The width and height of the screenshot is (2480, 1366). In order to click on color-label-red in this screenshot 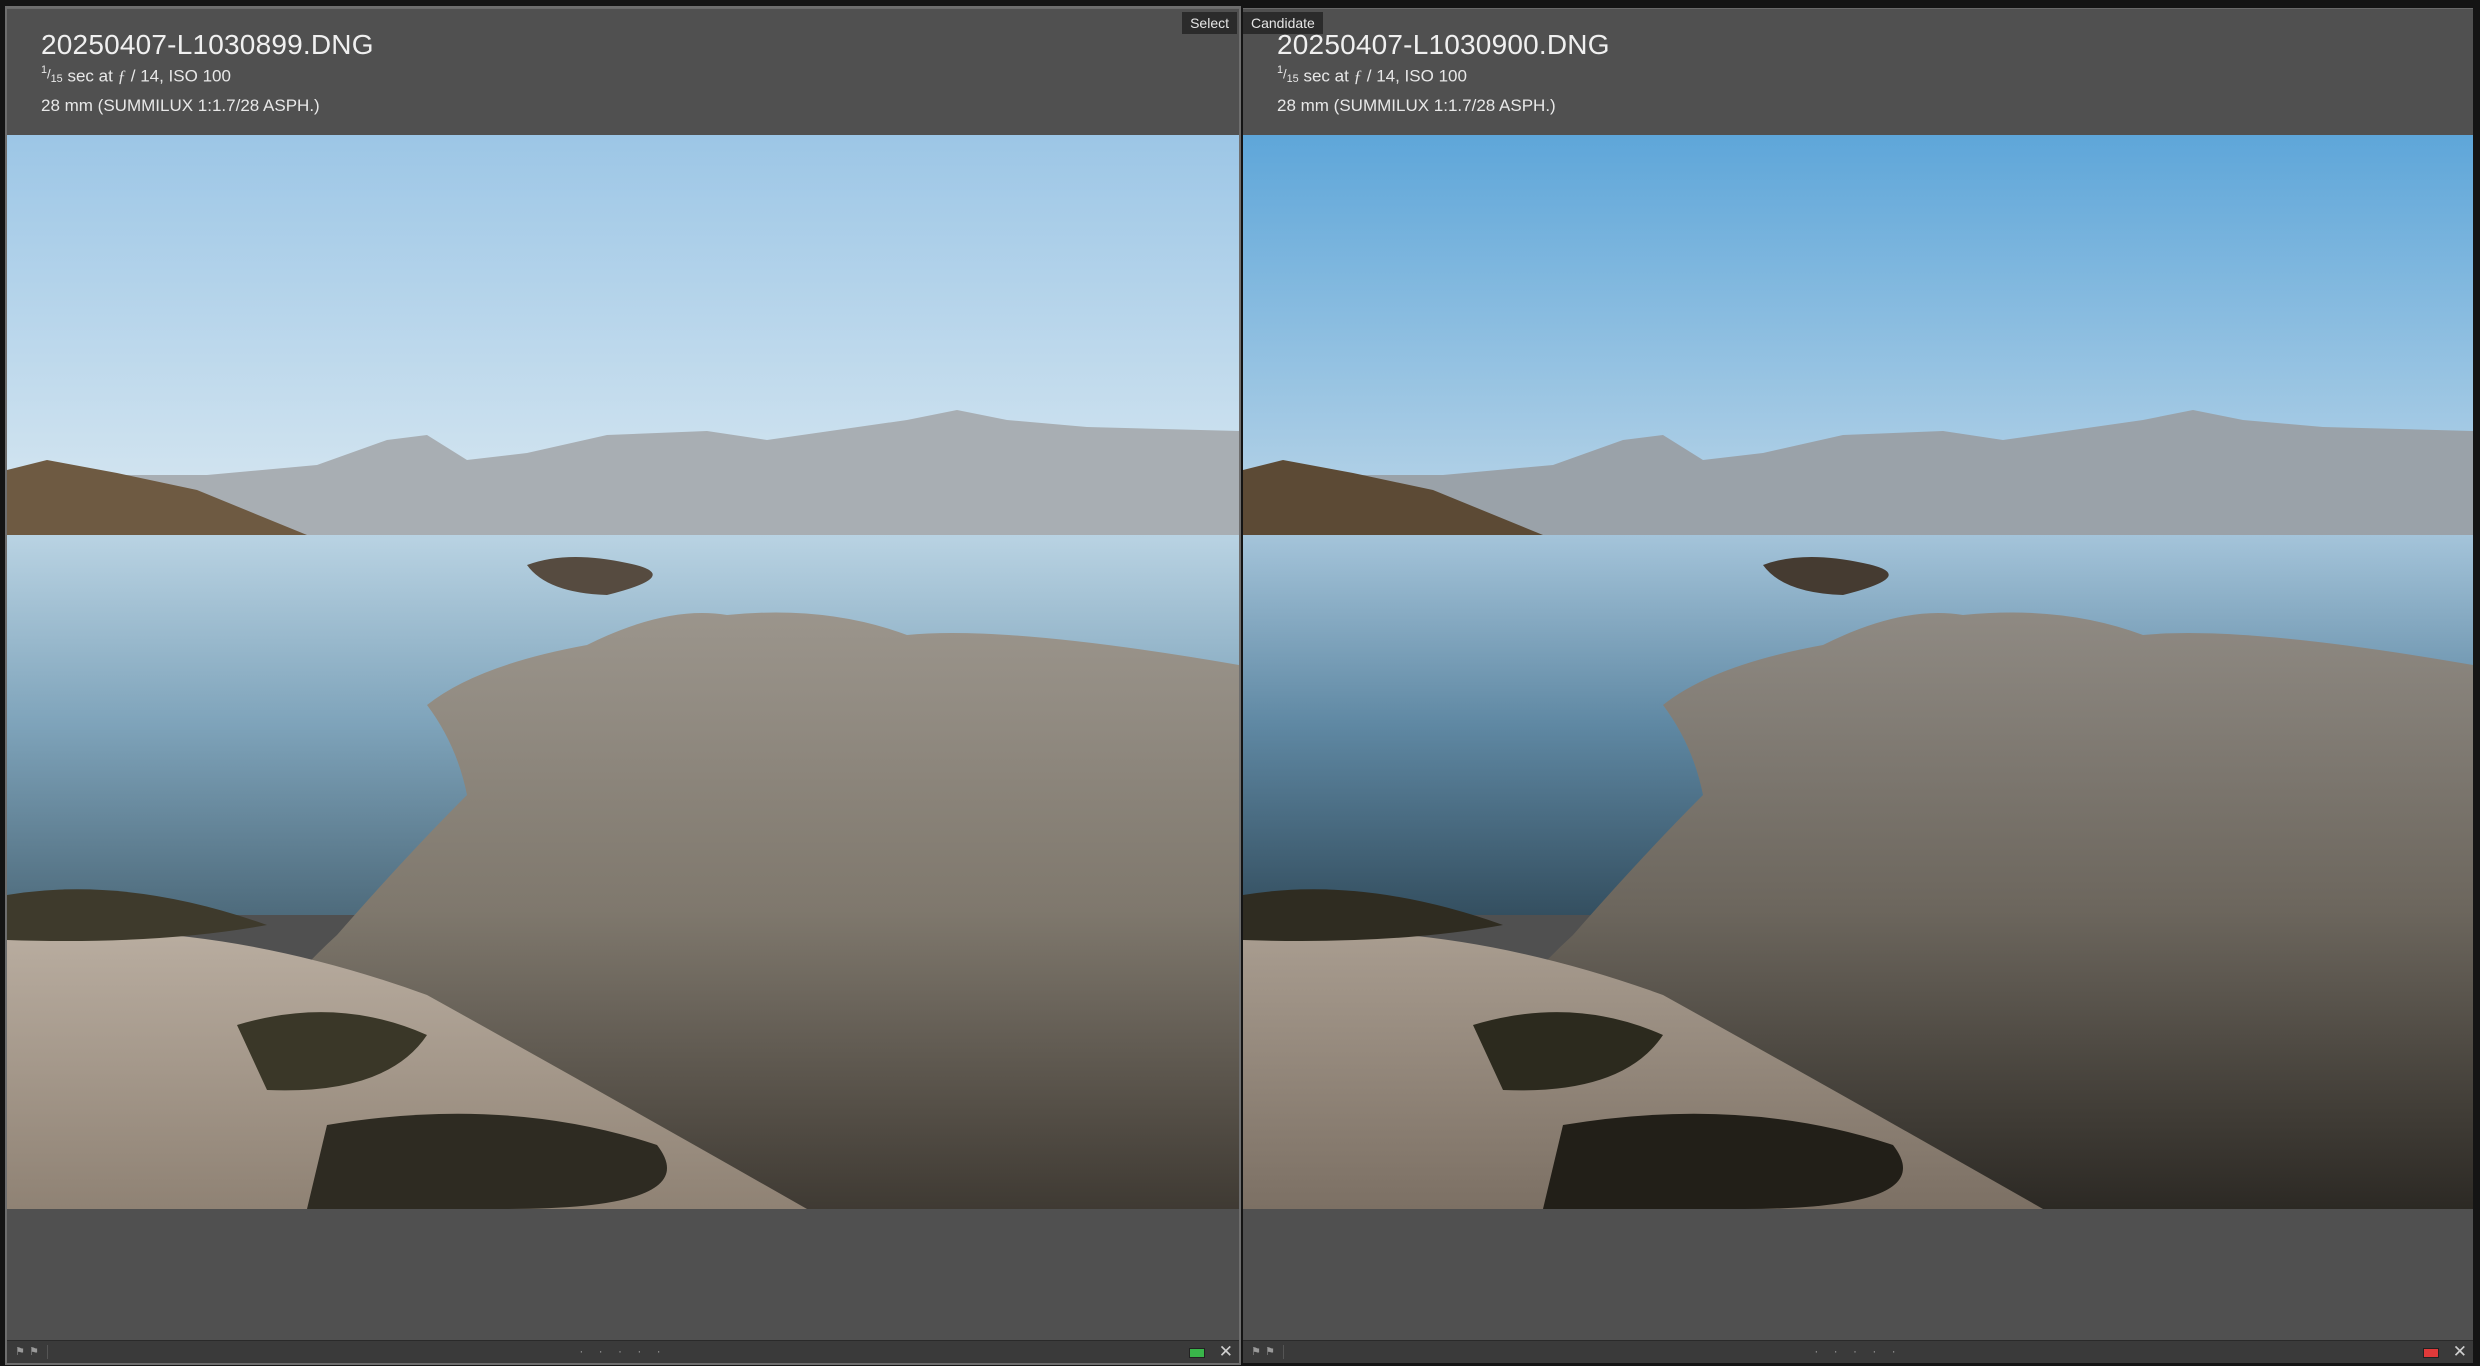, I will do `click(2431, 1353)`.